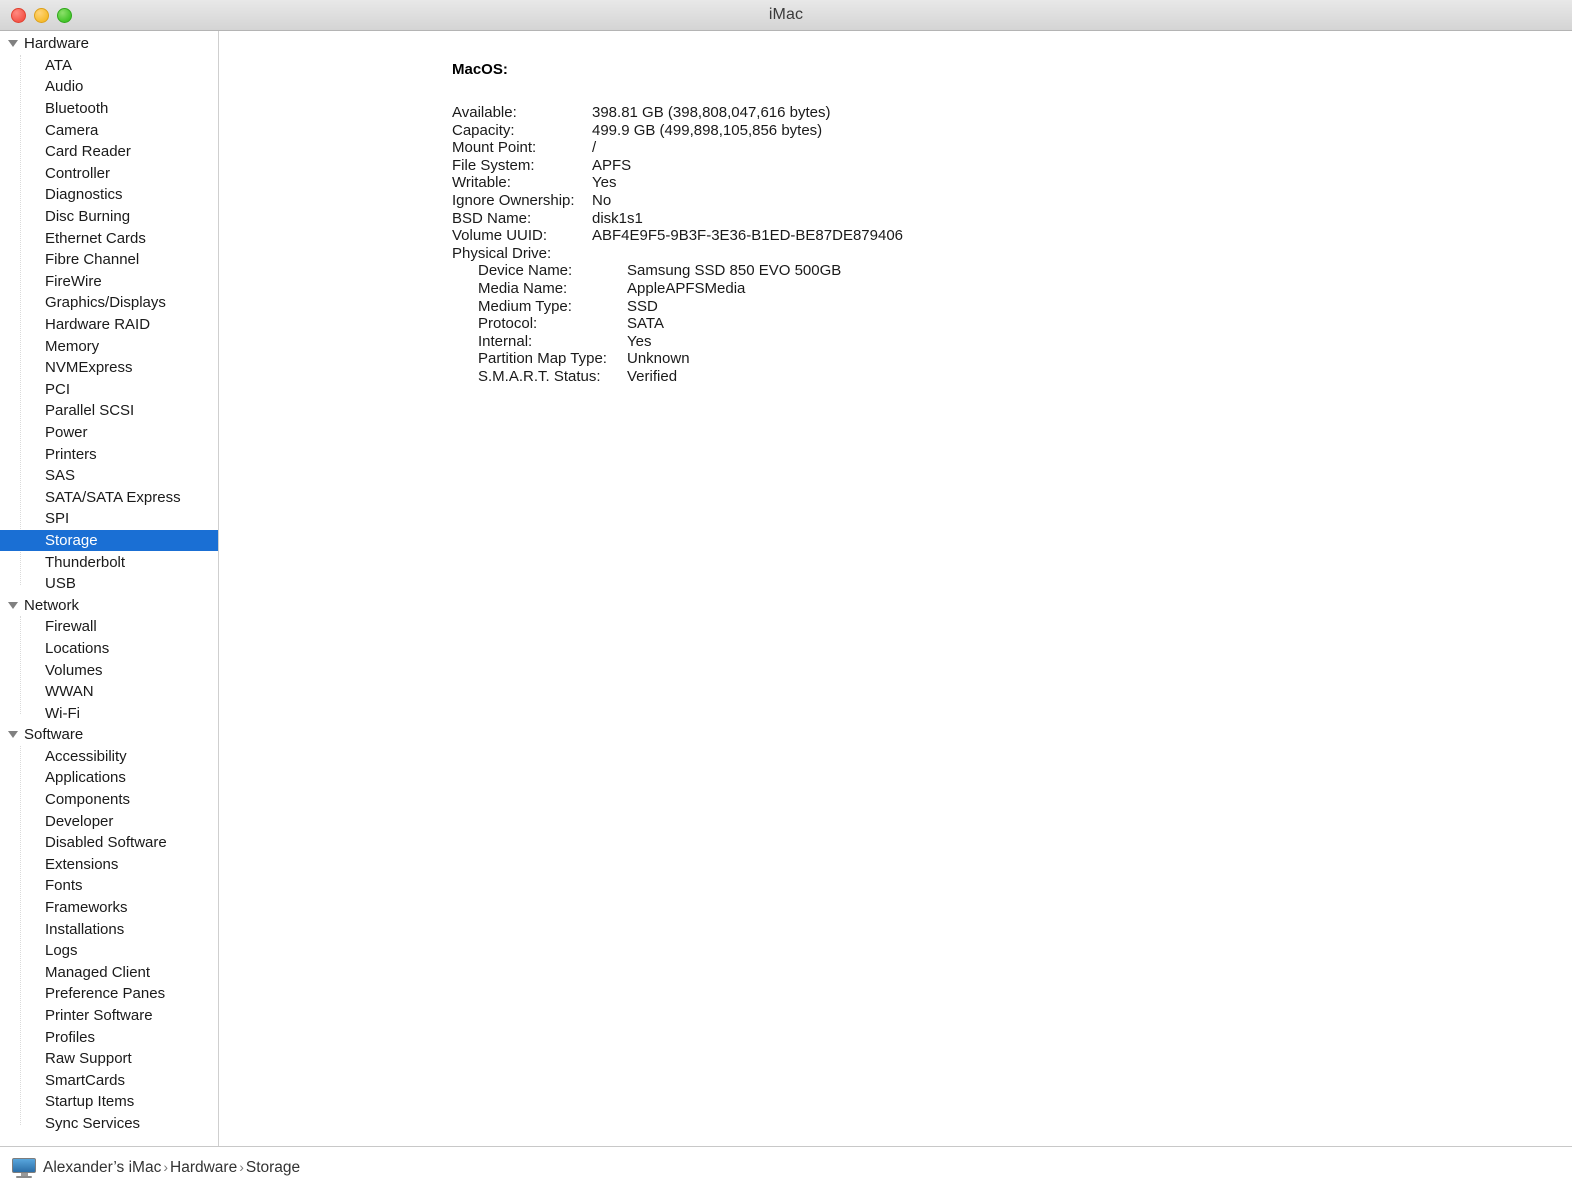 This screenshot has height=1188, width=1572. What do you see at coordinates (109, 951) in the screenshot?
I see `sidebar-item-logs: Logs` at bounding box center [109, 951].